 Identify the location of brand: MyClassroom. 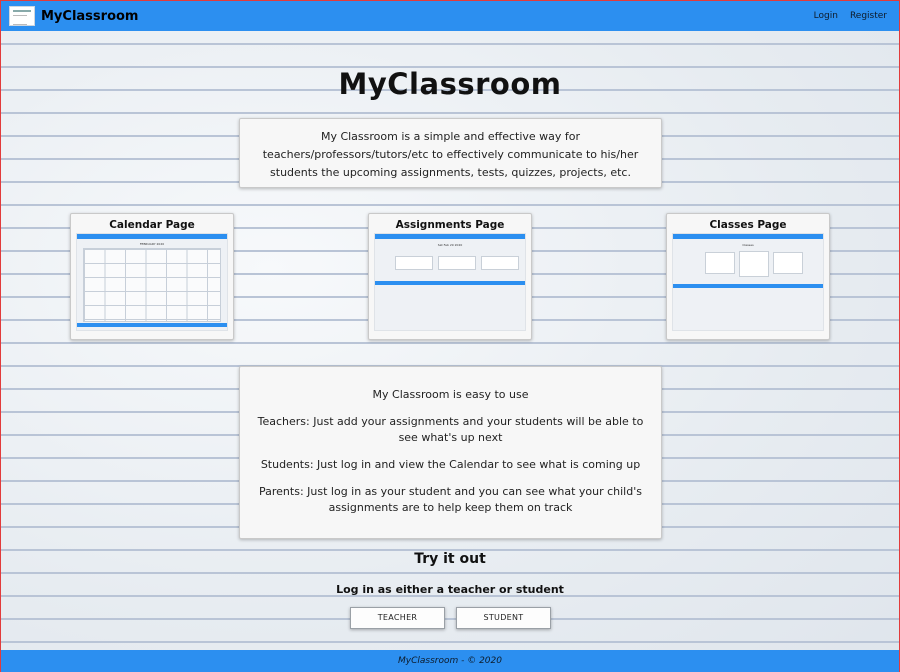
(73, 16).